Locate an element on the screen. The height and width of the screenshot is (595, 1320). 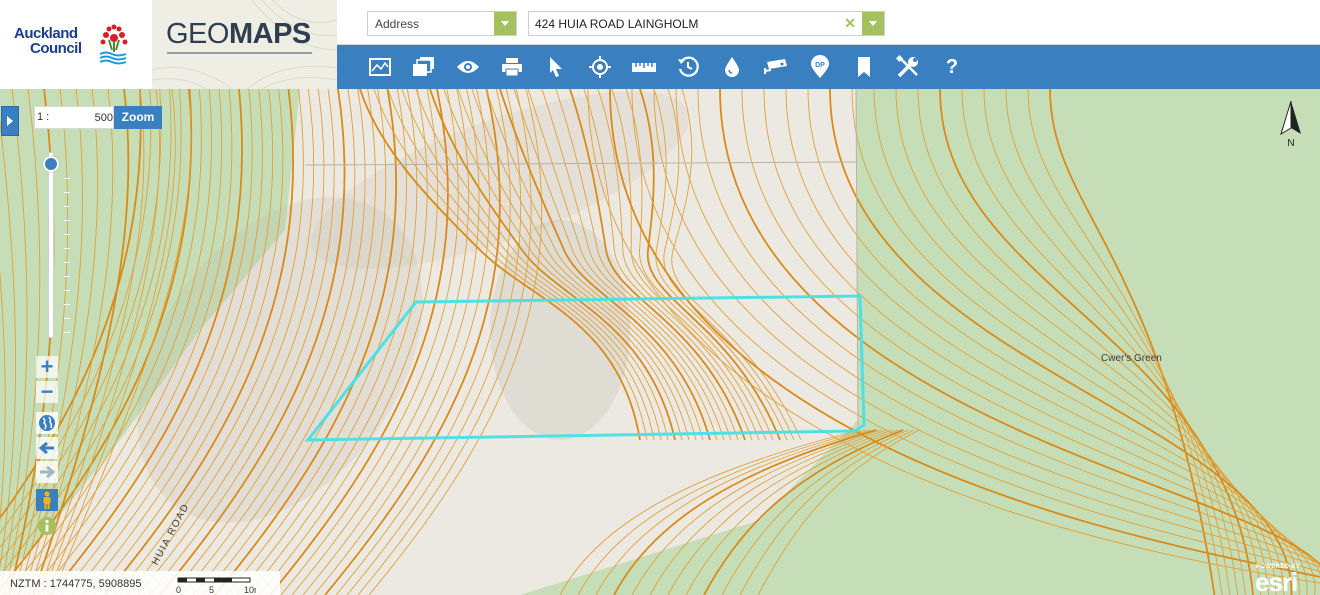
logo-panel: Auckland Council is located at coordinates (76, 44).